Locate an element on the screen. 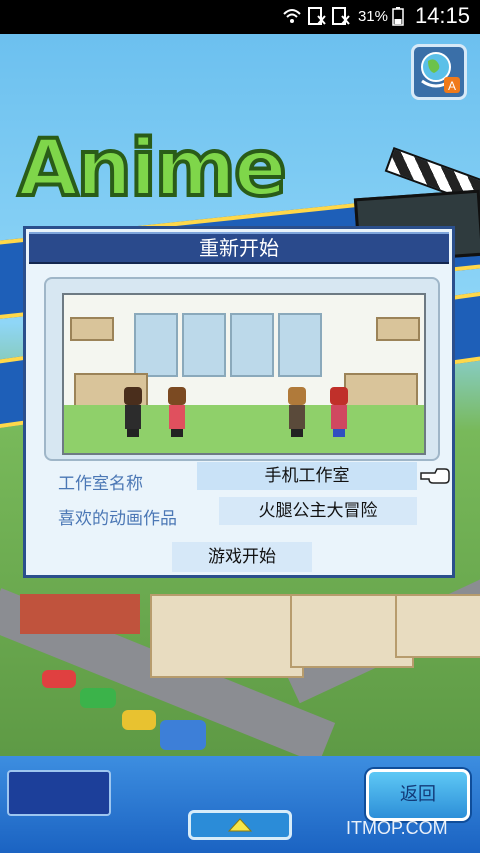 The height and width of the screenshot is (853, 480). wifi-icon is located at coordinates (292, 16).